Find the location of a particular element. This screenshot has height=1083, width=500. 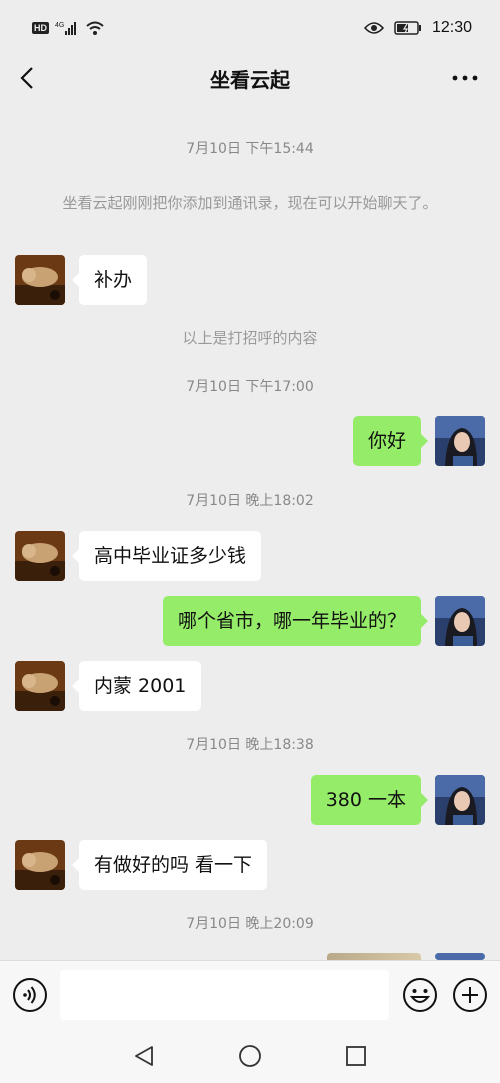

page-title: 坐看云起 is located at coordinates (250, 79).